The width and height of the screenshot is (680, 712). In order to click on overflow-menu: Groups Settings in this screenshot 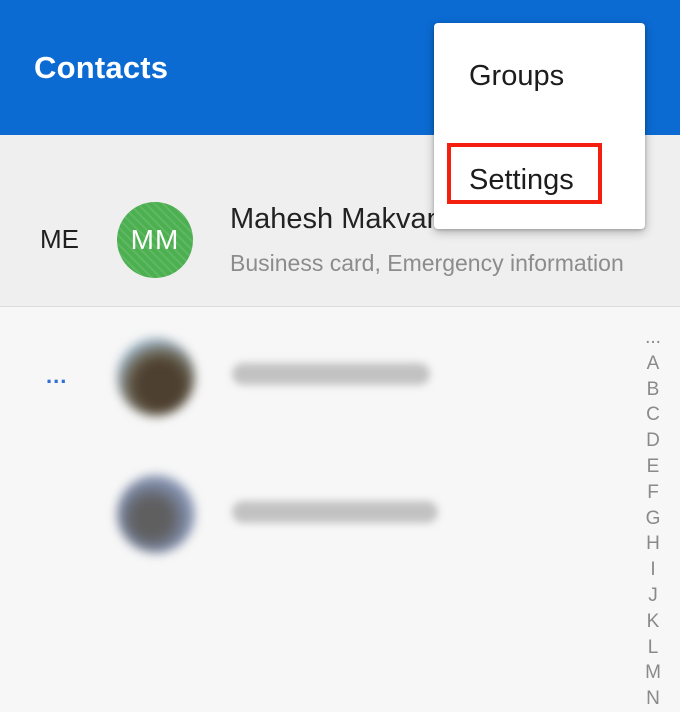, I will do `click(539, 126)`.